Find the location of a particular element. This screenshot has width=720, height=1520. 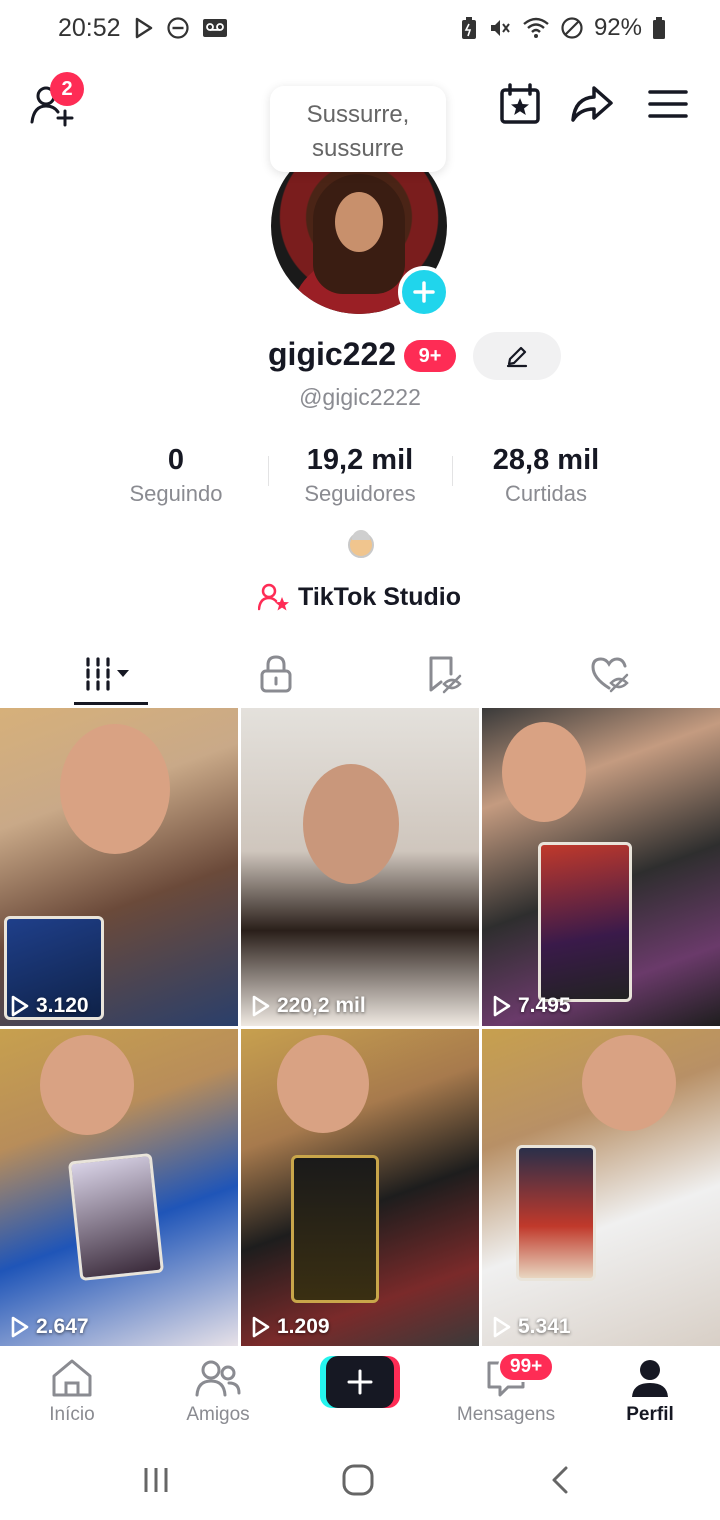

tab-saved is located at coordinates (444, 674).